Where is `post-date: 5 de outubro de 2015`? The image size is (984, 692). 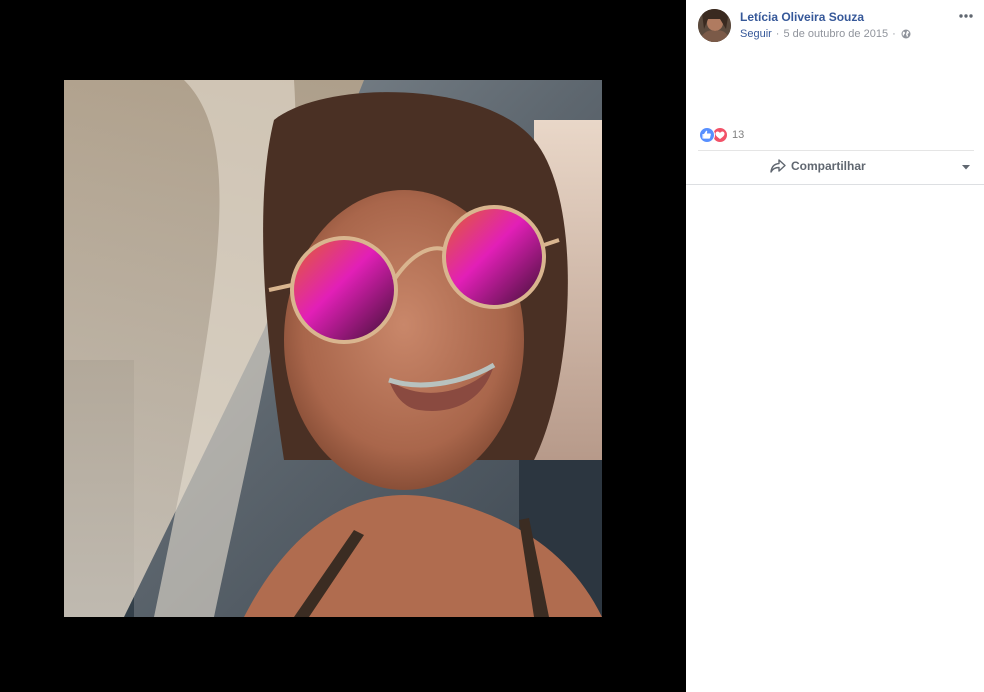 post-date: 5 de outubro de 2015 is located at coordinates (835, 34).